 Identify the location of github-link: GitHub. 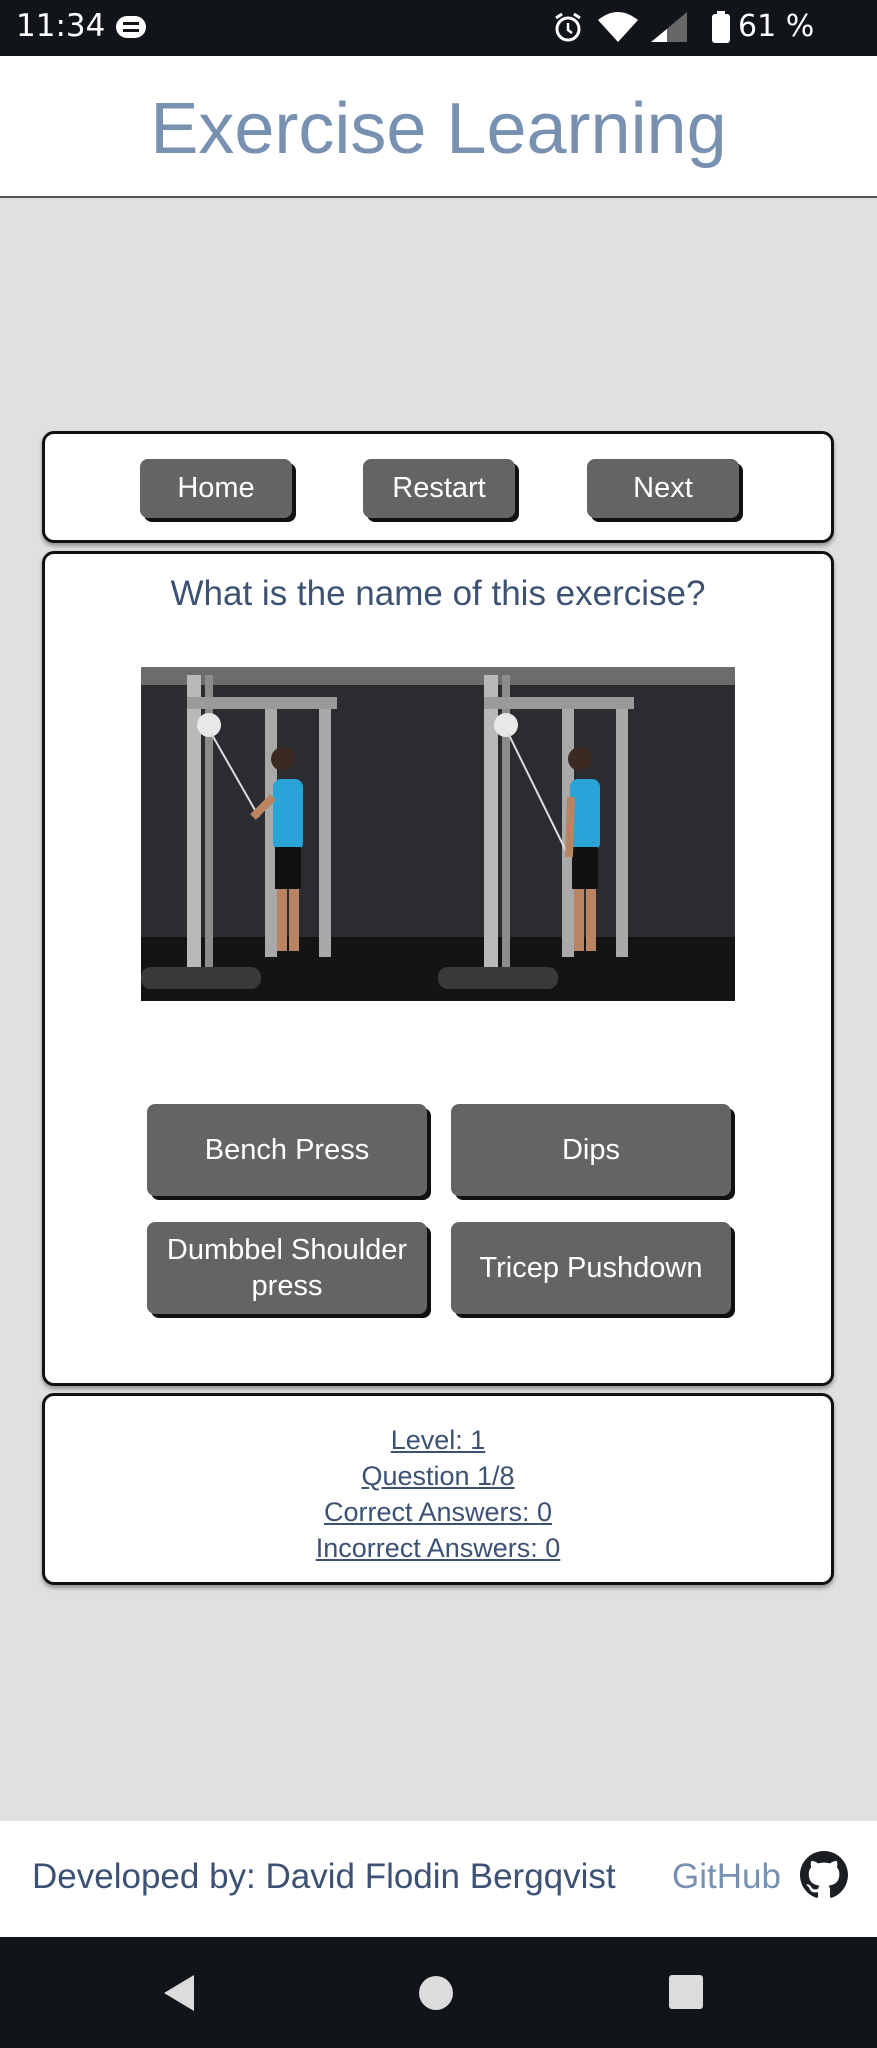
(726, 1877).